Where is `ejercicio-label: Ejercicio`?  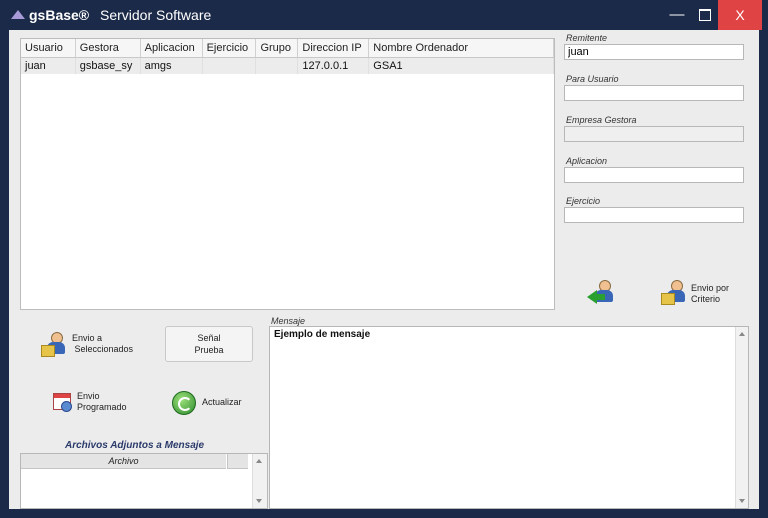
ejercicio-label: Ejercicio is located at coordinates (583, 201).